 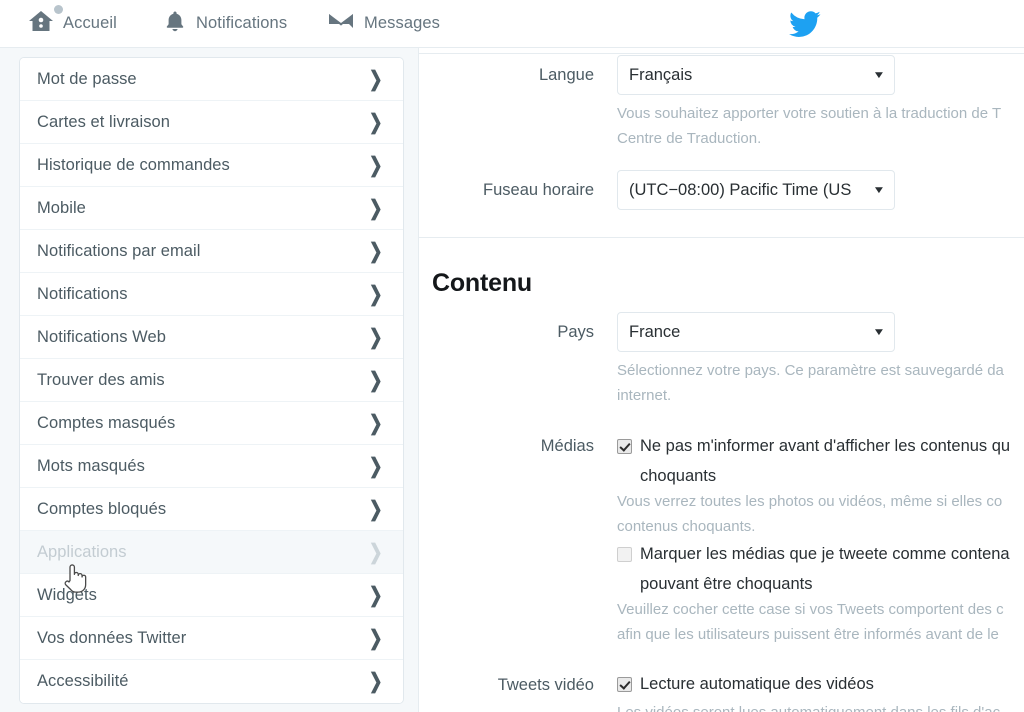 I want to click on nav-item-accueil-label: Accueil, so click(x=90, y=23).